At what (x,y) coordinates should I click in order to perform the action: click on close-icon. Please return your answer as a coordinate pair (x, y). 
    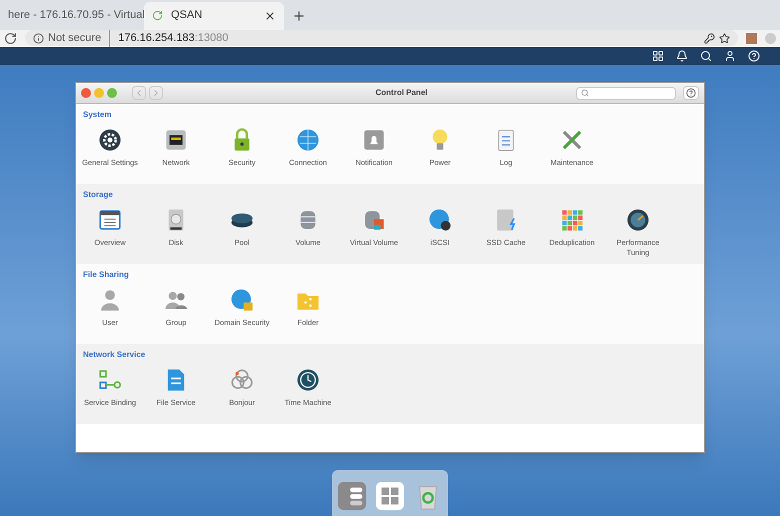
    Looking at the image, I should click on (270, 16).